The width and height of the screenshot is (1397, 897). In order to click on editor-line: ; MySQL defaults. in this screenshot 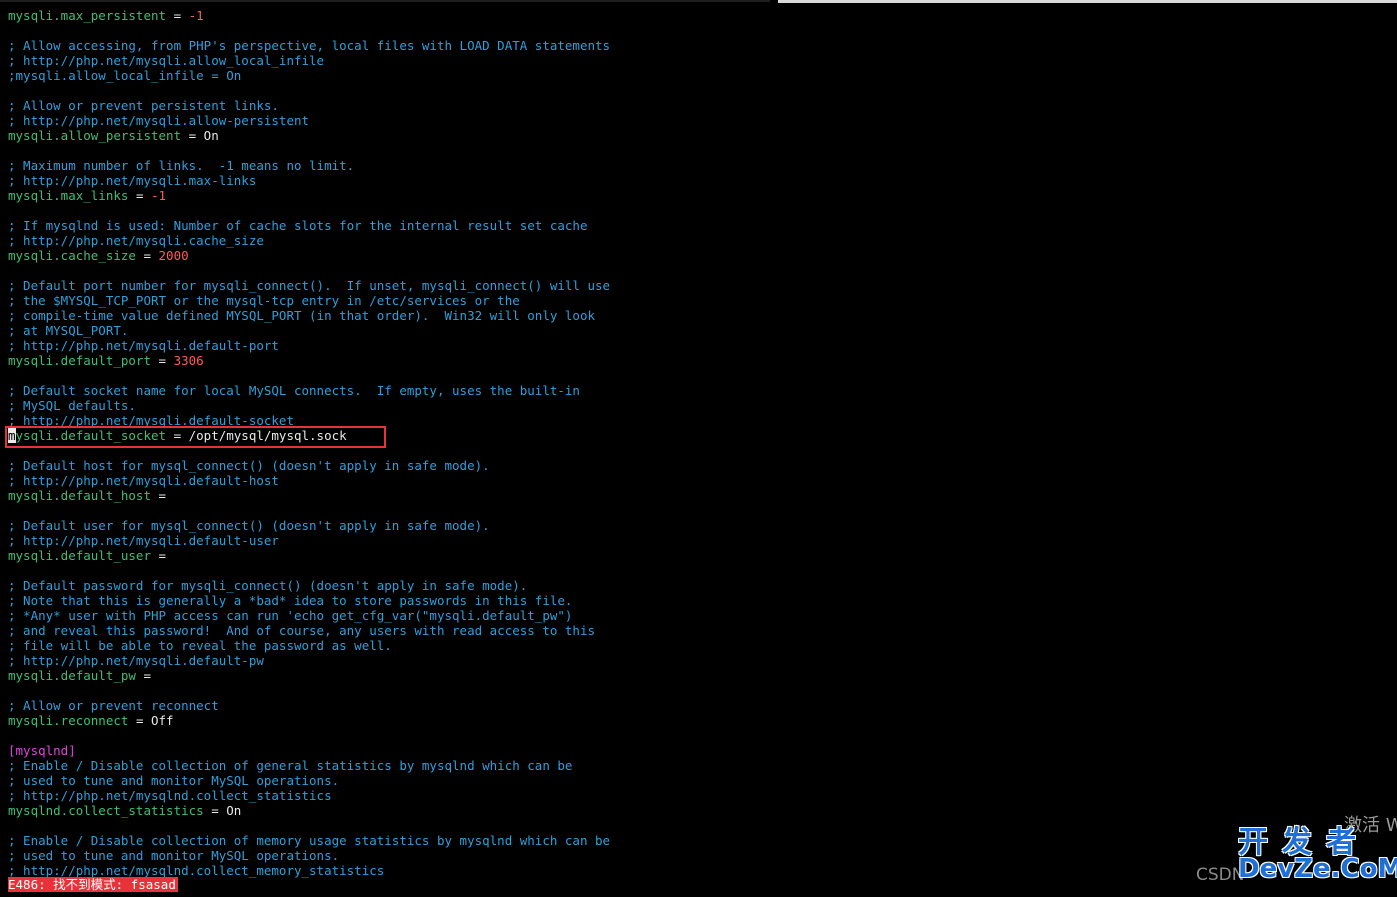, I will do `click(309, 405)`.